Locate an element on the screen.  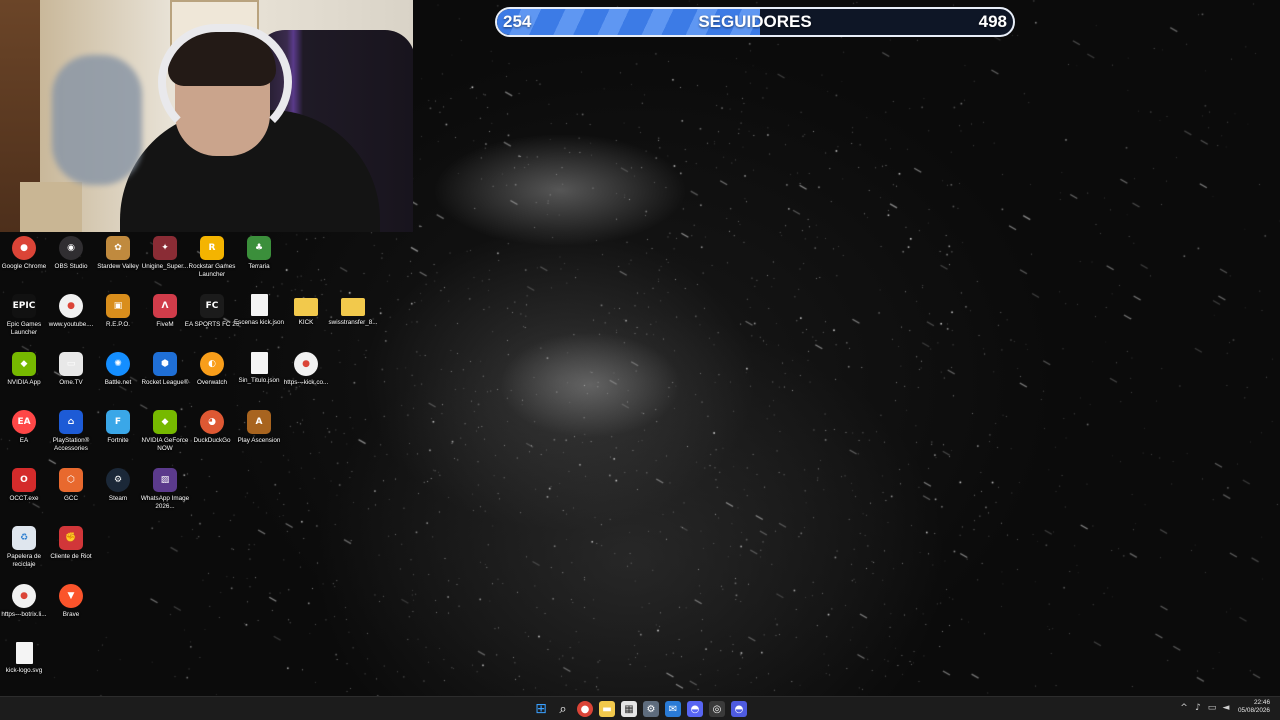
desktop-icon-label: Play Ascension is located at coordinates (259, 440).